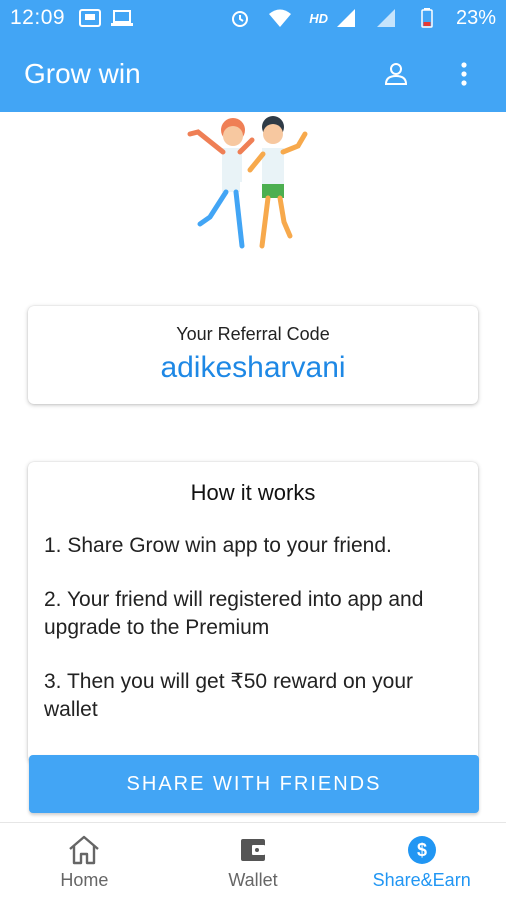 The image size is (506, 900). What do you see at coordinates (84, 880) in the screenshot?
I see `nav-label-home: Home` at bounding box center [84, 880].